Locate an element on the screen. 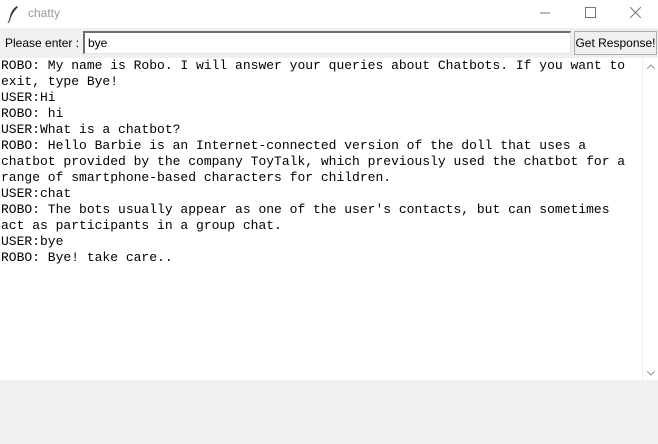  chat-line: USER:chat is located at coordinates (36, 193).